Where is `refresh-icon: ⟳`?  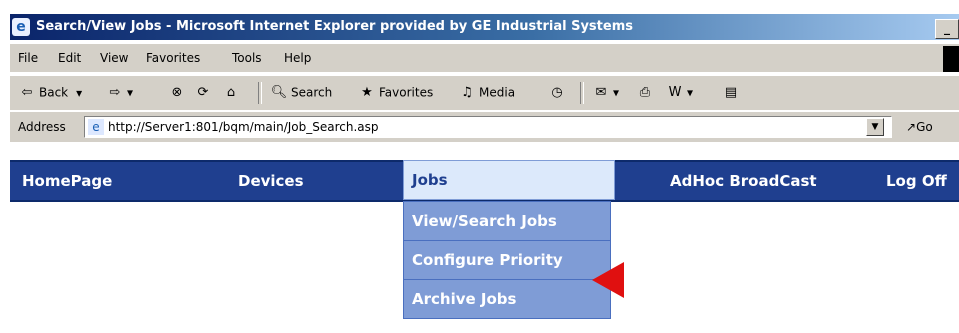 refresh-icon: ⟳ is located at coordinates (203, 92).